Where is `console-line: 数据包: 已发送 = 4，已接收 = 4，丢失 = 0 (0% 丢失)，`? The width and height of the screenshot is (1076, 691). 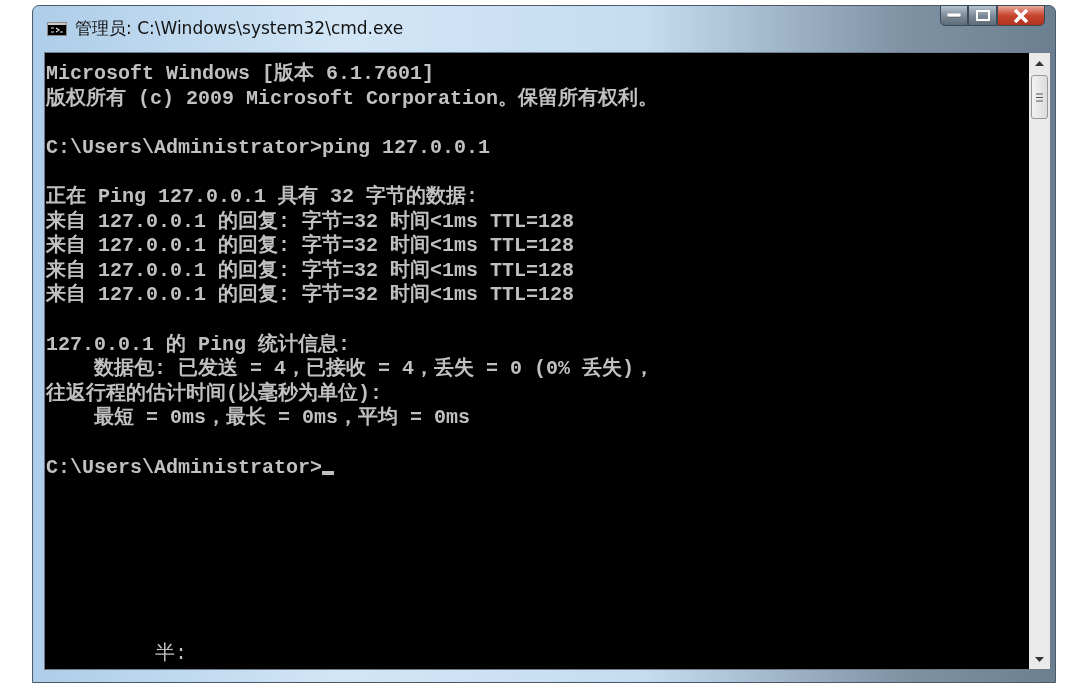
console-line: 数据包: 已发送 = 4，已接收 = 4，丢失 = 0 (0% 丢失)， is located at coordinates (374, 369).